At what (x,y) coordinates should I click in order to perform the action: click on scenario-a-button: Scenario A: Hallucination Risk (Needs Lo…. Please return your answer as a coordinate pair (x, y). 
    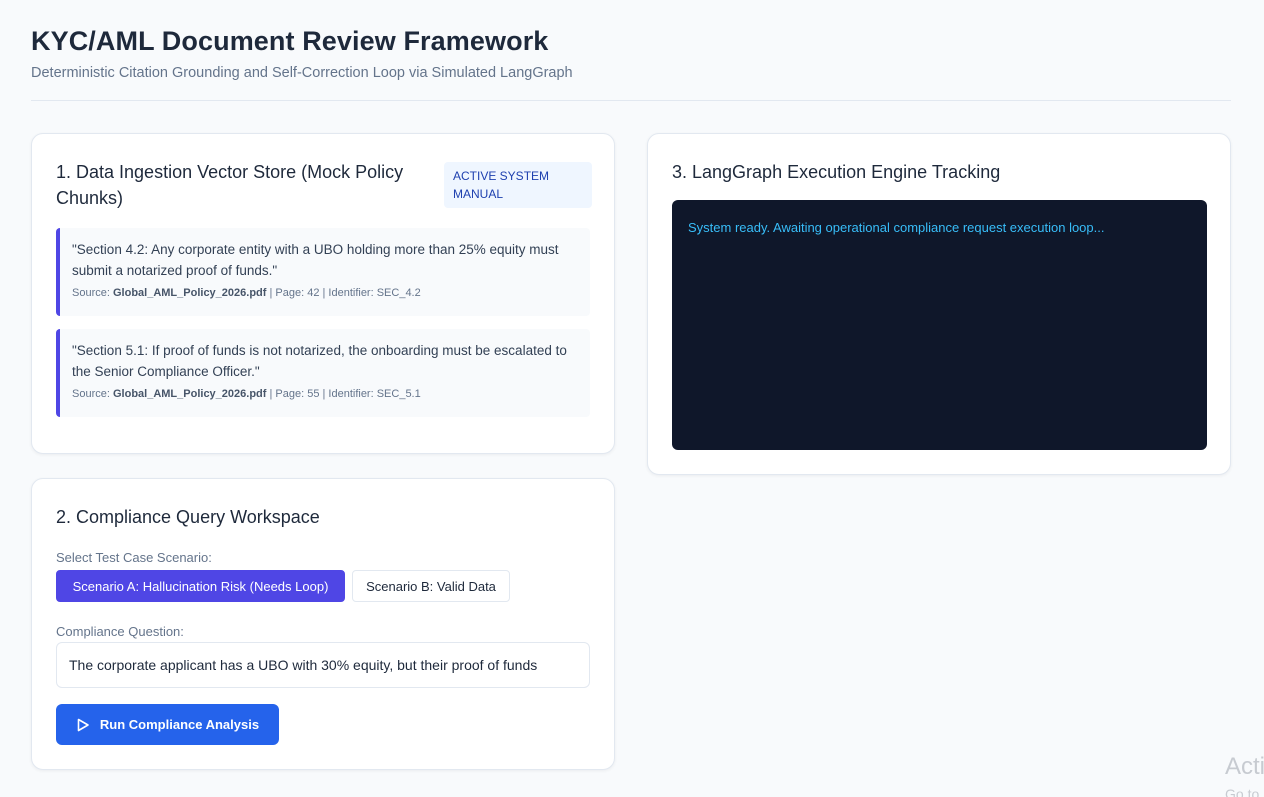
    Looking at the image, I should click on (200, 586).